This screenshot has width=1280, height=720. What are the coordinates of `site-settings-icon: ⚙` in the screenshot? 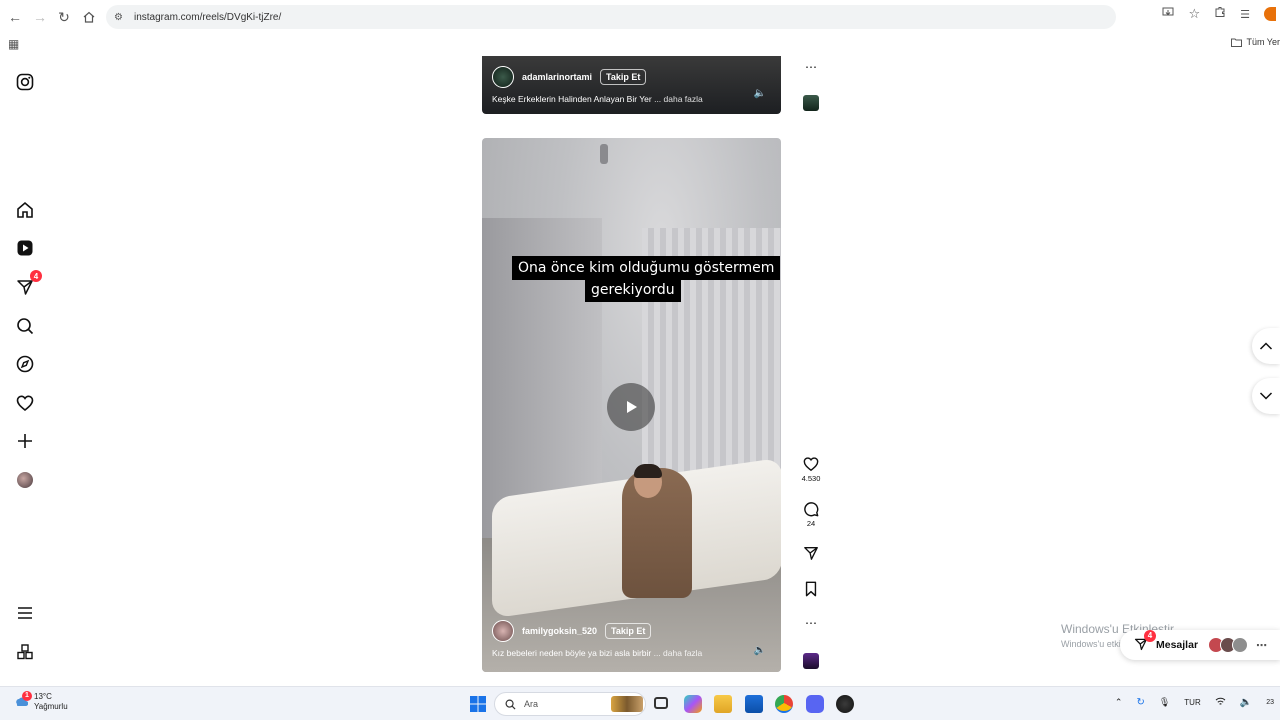 It's located at (121, 17).